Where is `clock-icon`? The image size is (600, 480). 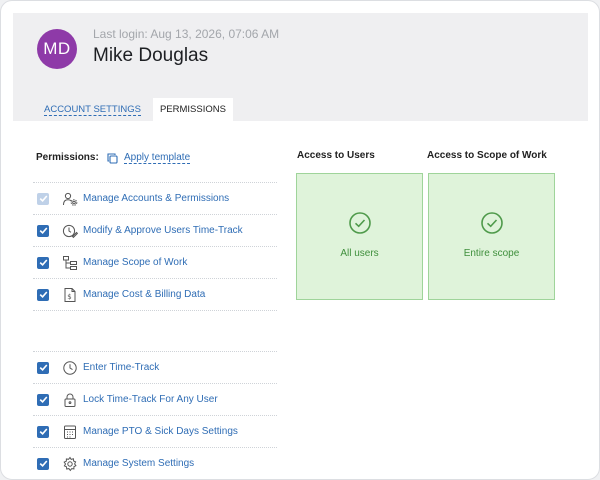 clock-icon is located at coordinates (70, 368).